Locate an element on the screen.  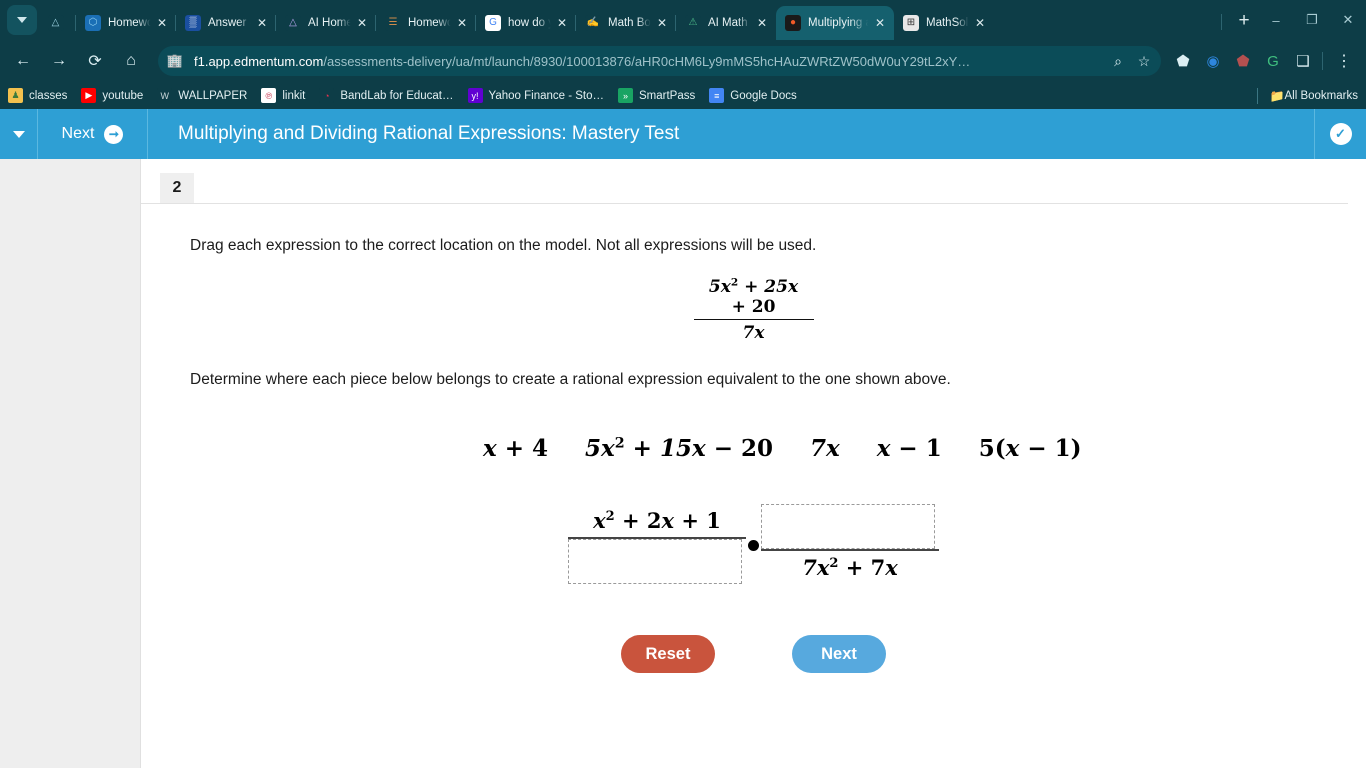
header-next-button: Next ➞ is located at coordinates (93, 134).